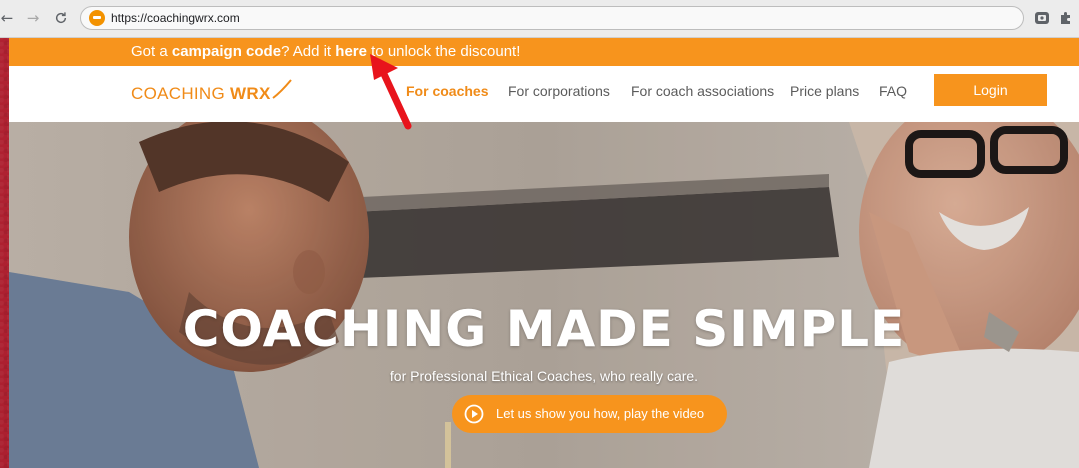  What do you see at coordinates (151, 51) in the screenshot?
I see `promo-prefix: Got a` at bounding box center [151, 51].